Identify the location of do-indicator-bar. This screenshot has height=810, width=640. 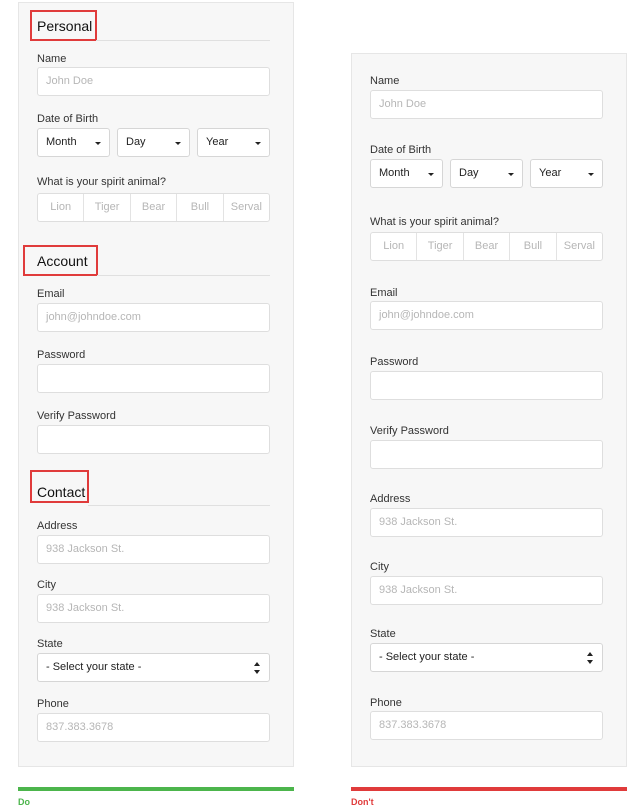
(156, 789).